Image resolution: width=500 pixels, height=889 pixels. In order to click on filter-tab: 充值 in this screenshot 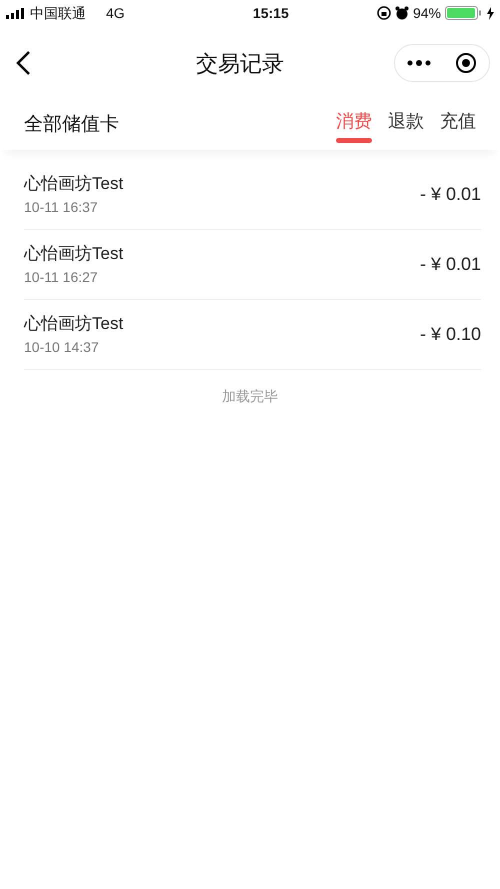, I will do `click(458, 125)`.